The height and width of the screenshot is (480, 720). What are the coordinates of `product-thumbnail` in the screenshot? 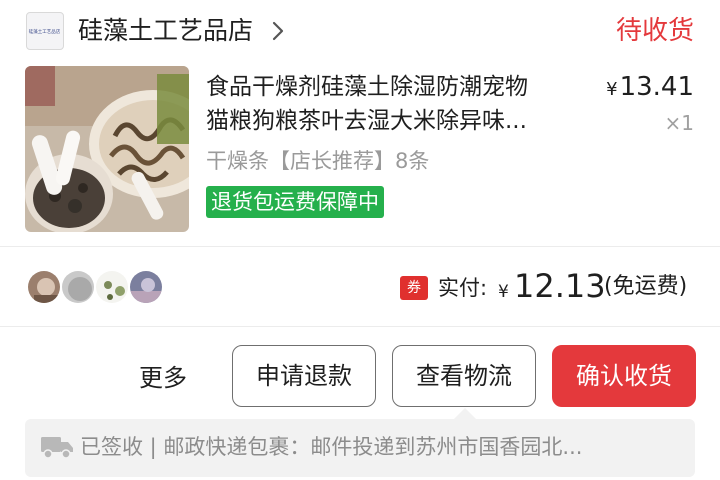 It's located at (107, 149).